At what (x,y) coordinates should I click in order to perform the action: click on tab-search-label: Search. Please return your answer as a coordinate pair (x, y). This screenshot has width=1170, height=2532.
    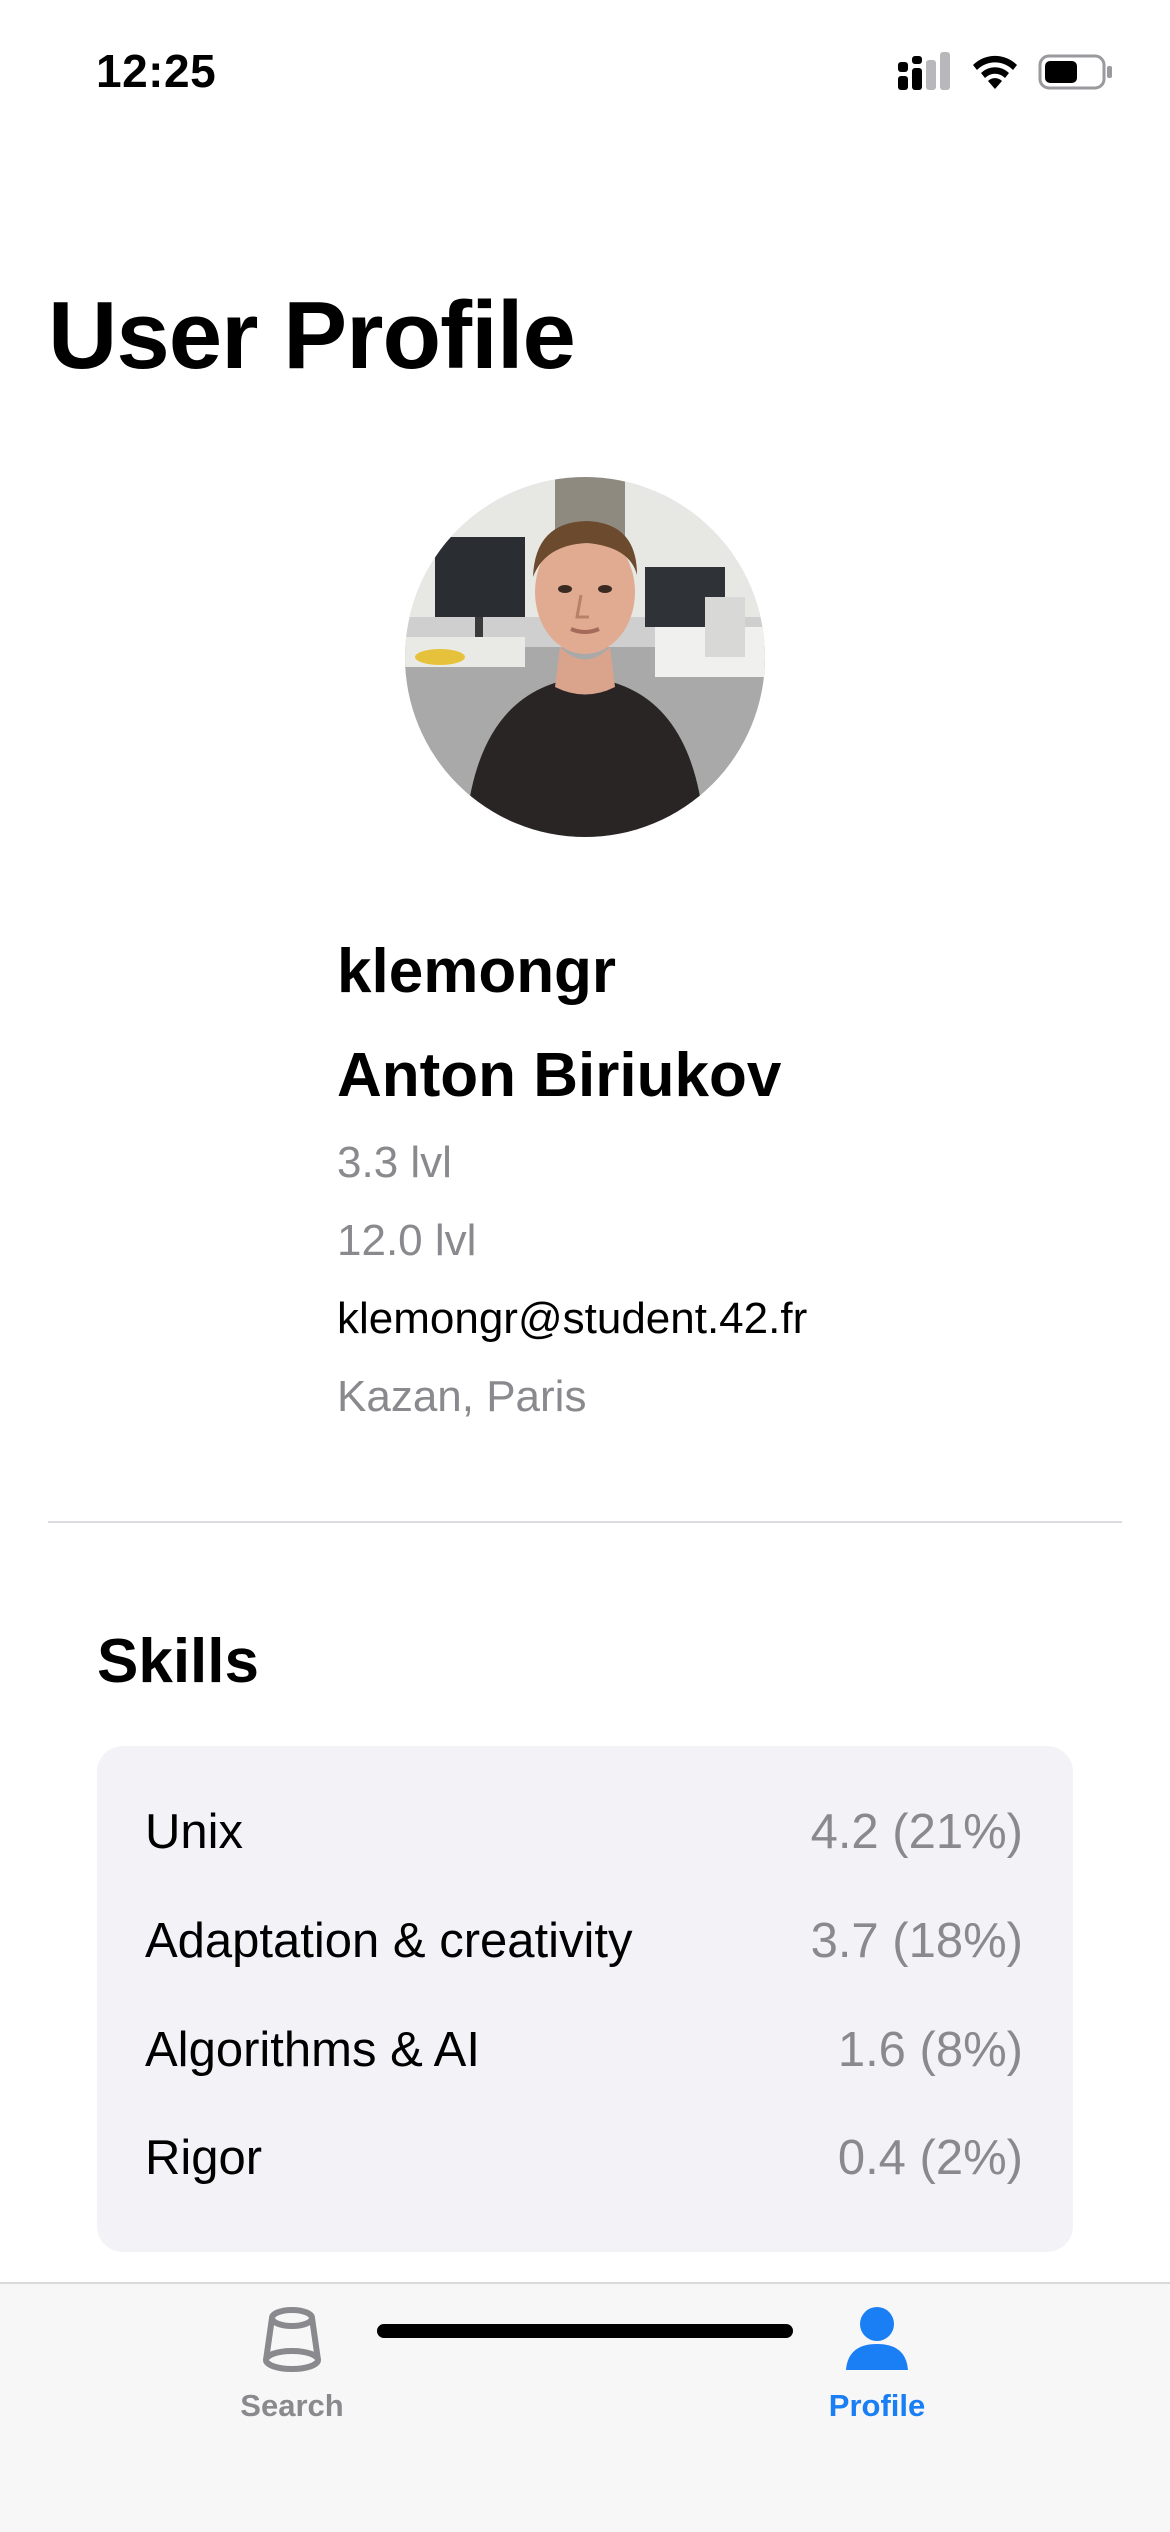
    Looking at the image, I should click on (292, 2405).